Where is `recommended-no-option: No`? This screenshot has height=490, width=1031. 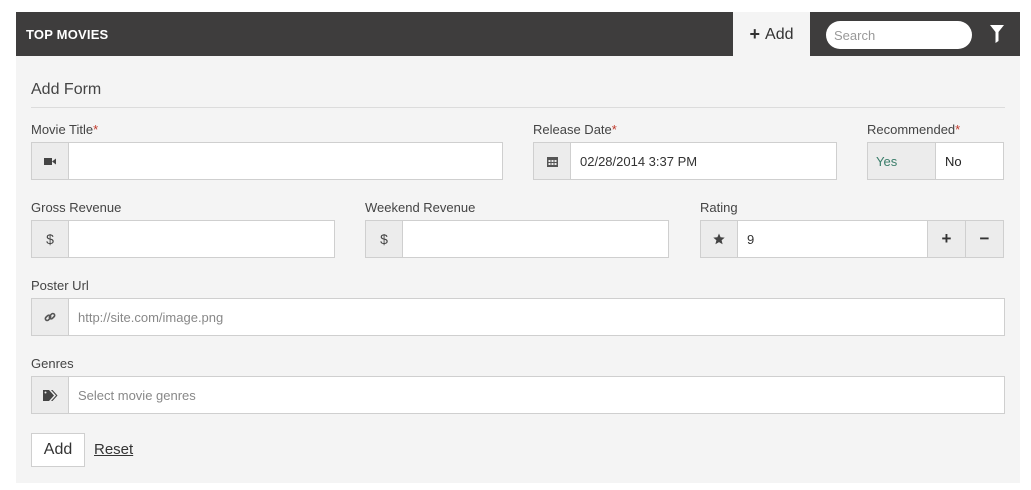
recommended-no-option: No is located at coordinates (969, 161).